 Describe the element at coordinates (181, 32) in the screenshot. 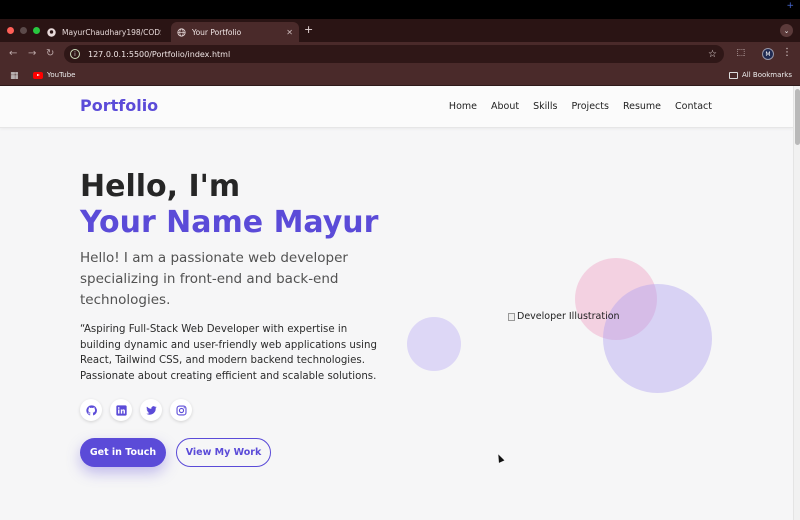

I see `globe-icon` at that location.